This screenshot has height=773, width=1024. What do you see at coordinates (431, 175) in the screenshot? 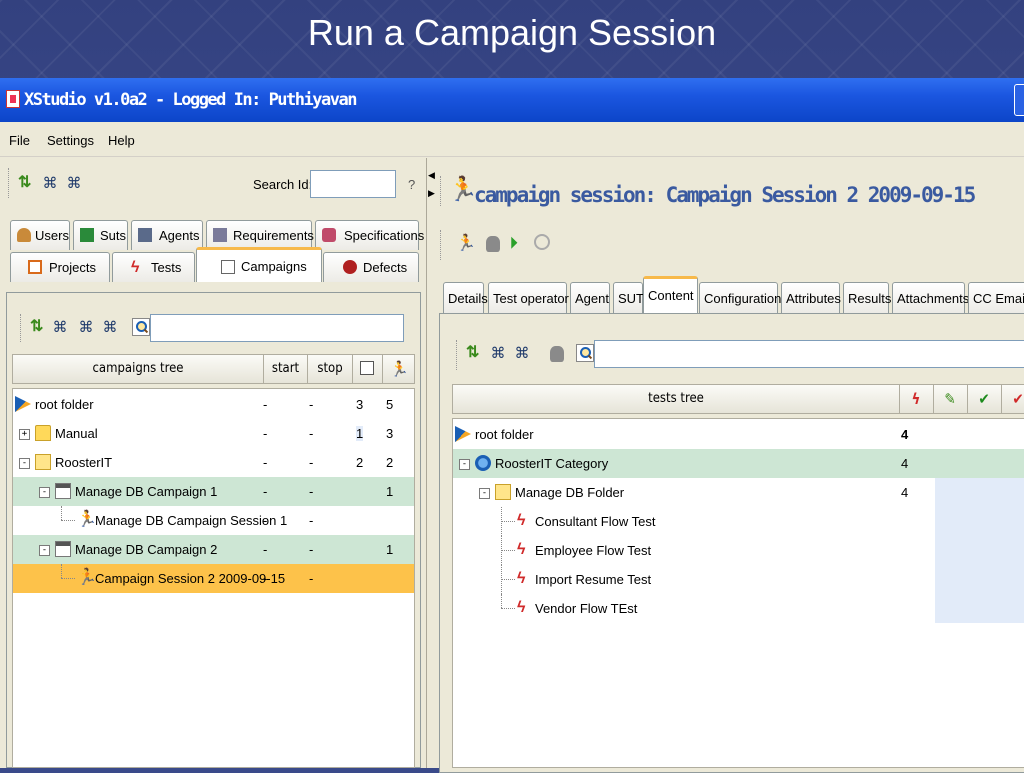
I see `splitter-arrow-icon: ◀` at bounding box center [431, 175].